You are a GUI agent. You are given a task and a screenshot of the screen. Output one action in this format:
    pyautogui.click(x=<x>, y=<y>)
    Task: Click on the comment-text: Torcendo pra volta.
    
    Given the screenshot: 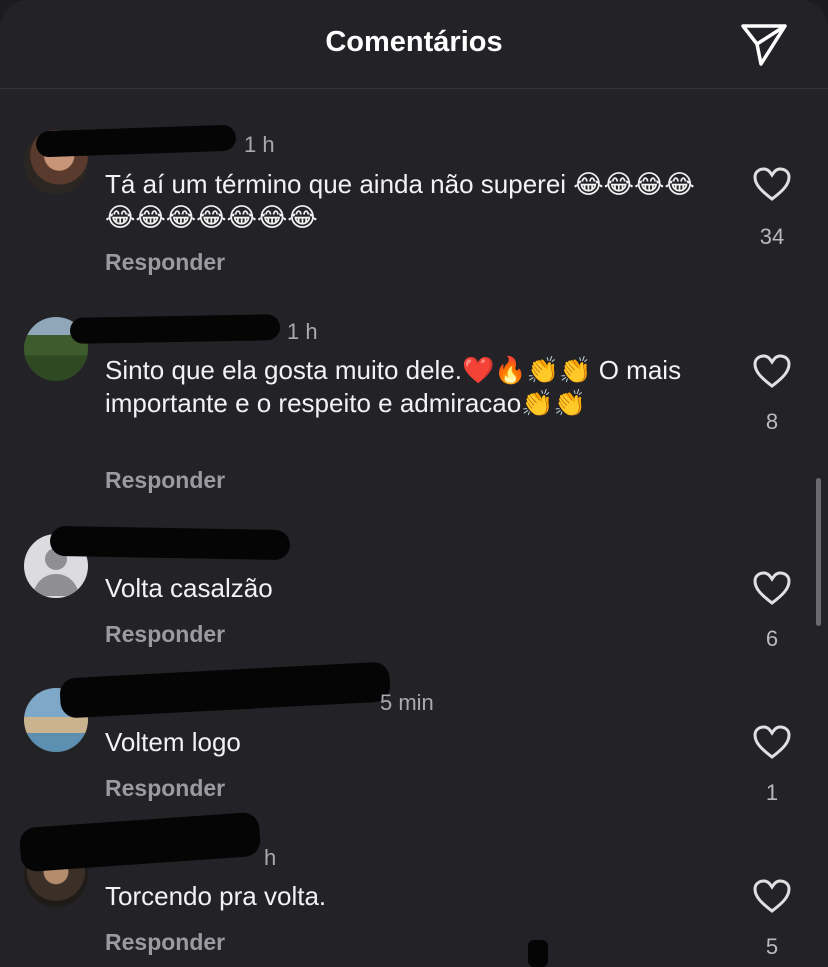 What is the action you would take?
    pyautogui.click(x=216, y=896)
    